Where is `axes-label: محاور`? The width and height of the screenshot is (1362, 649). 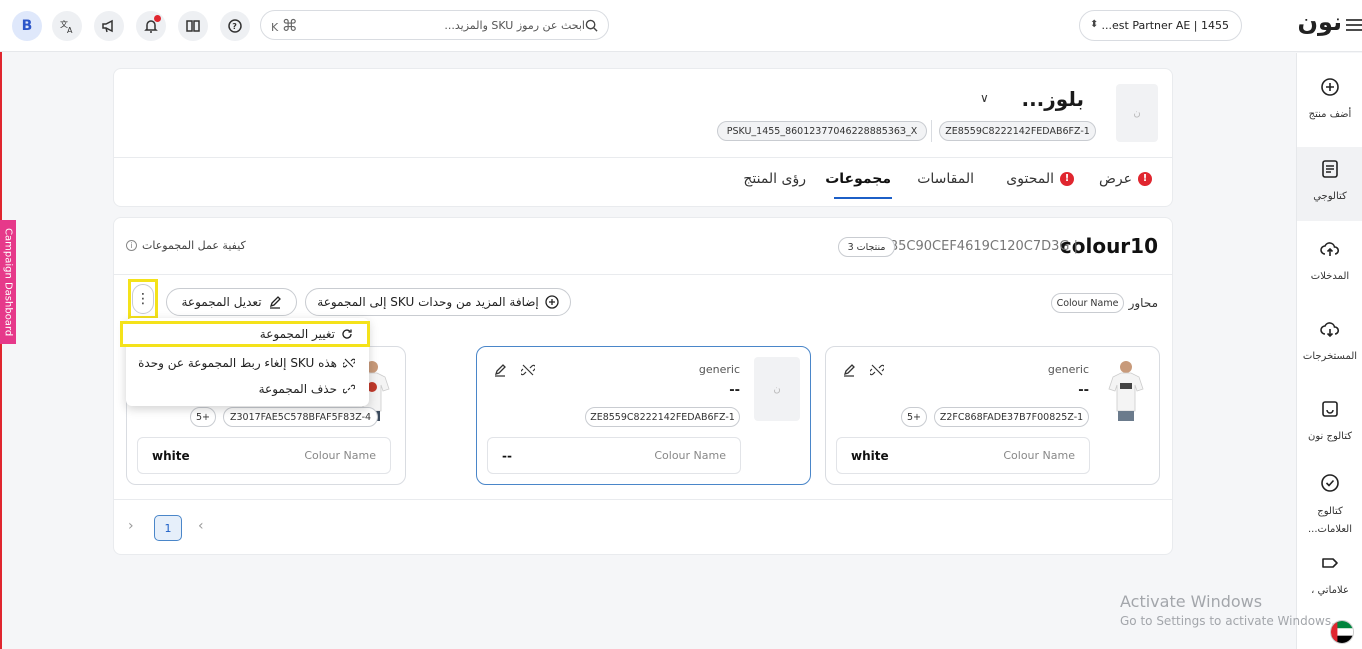
axes-label: محاور is located at coordinates (1143, 303).